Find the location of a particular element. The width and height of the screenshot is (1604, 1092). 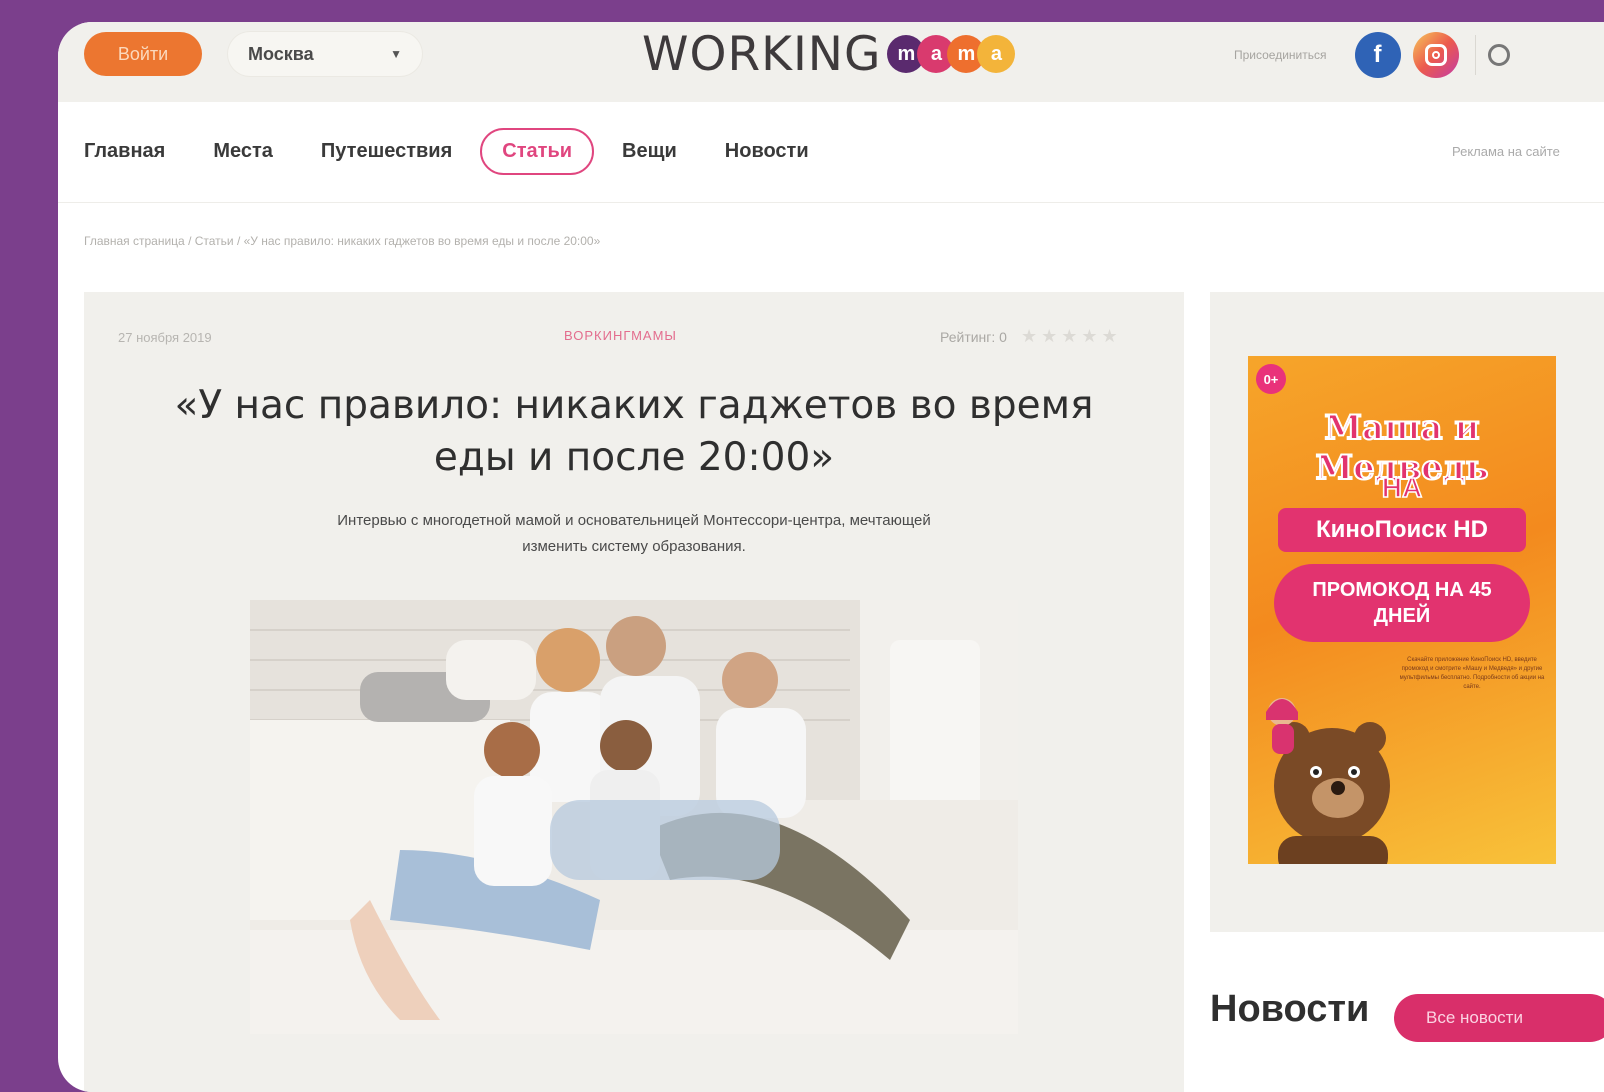

ad-link: Реклама на сайте is located at coordinates (1506, 151).